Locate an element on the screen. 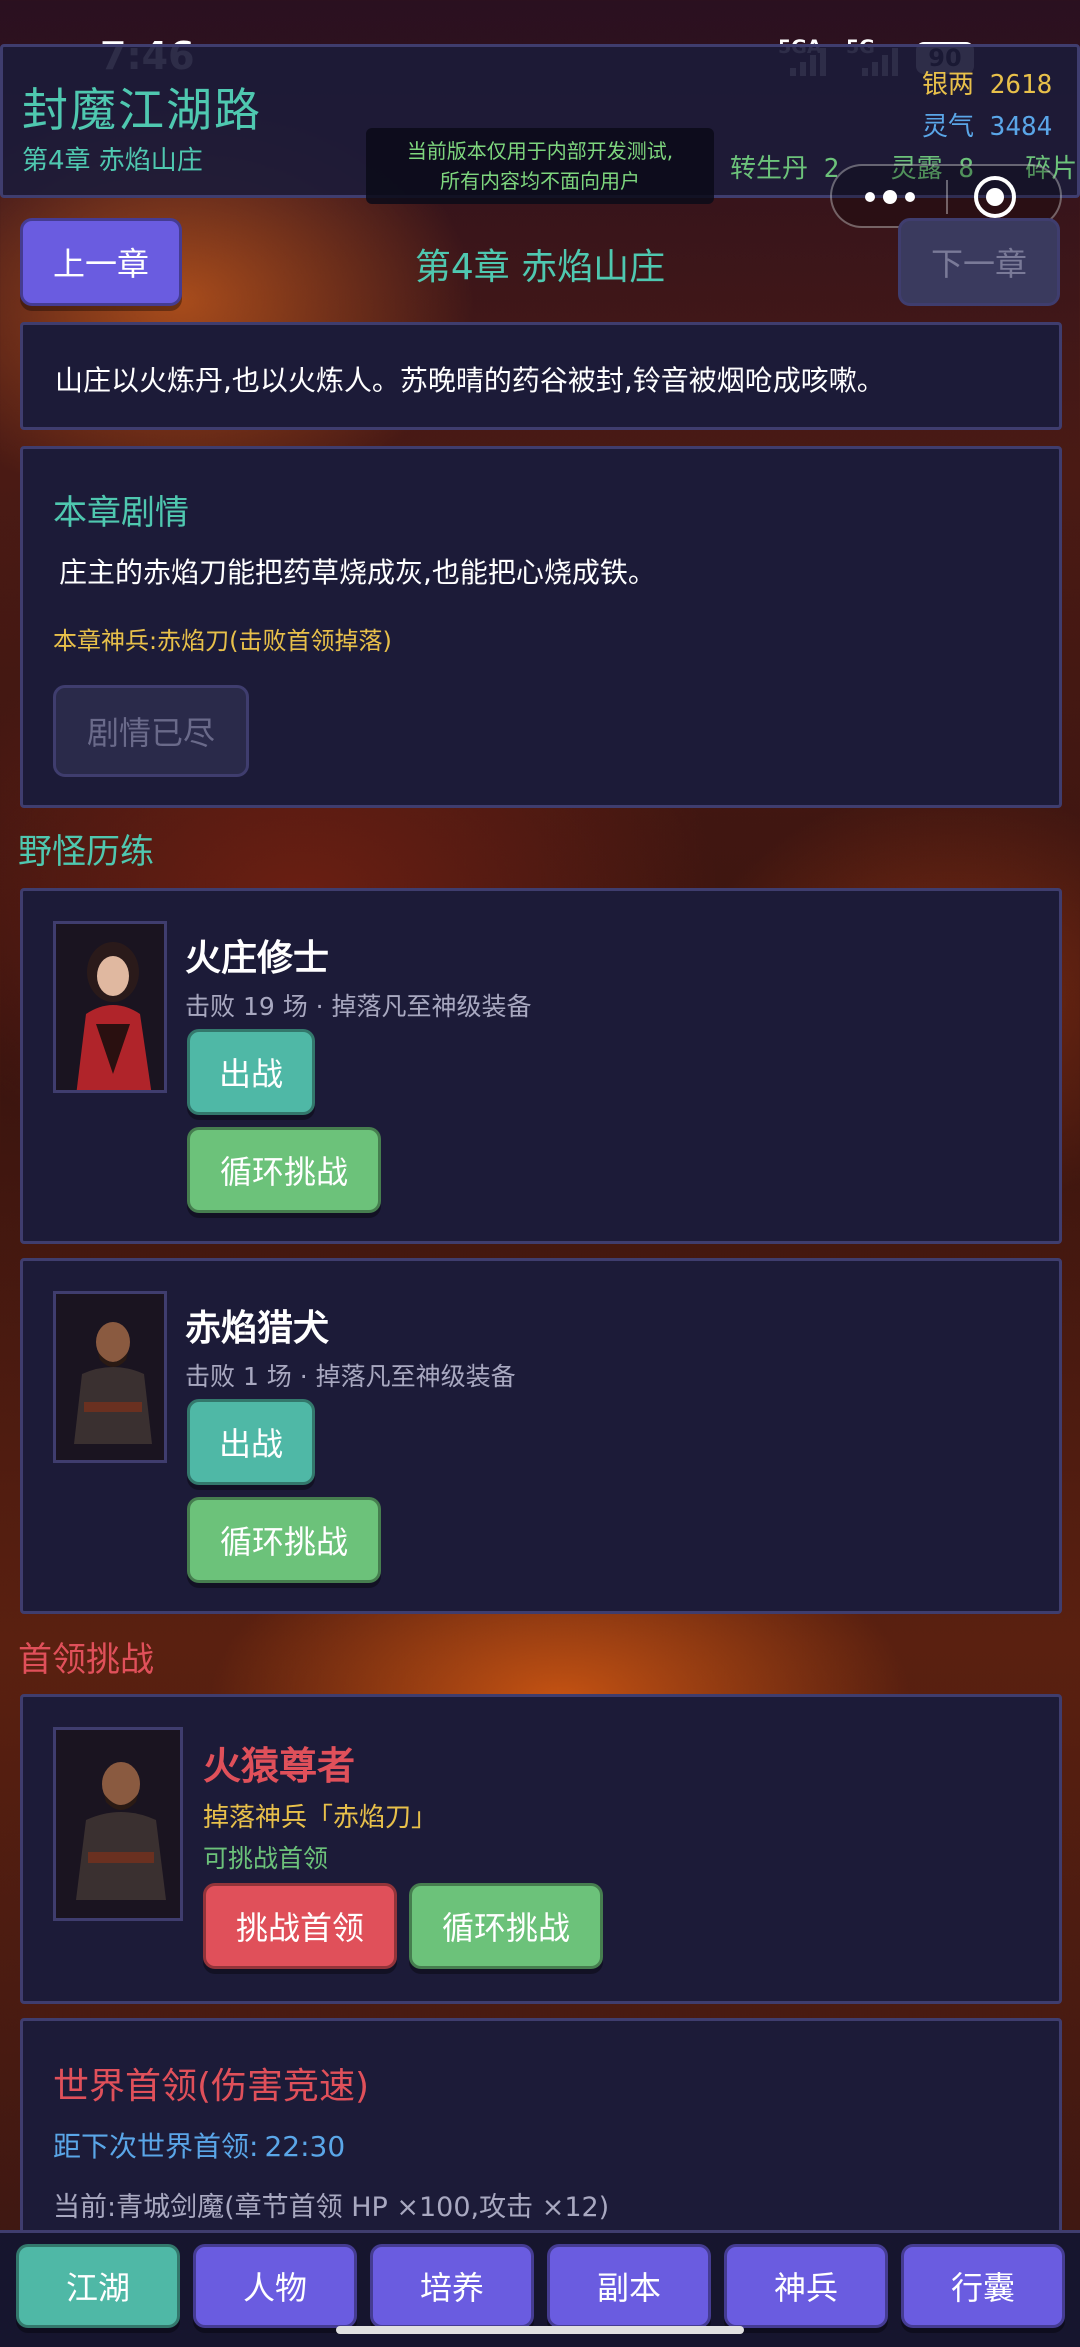 Image resolution: width=1080 pixels, height=2347 pixels. world-boss-next-label: 距下次世界首领: is located at coordinates (156, 2146).